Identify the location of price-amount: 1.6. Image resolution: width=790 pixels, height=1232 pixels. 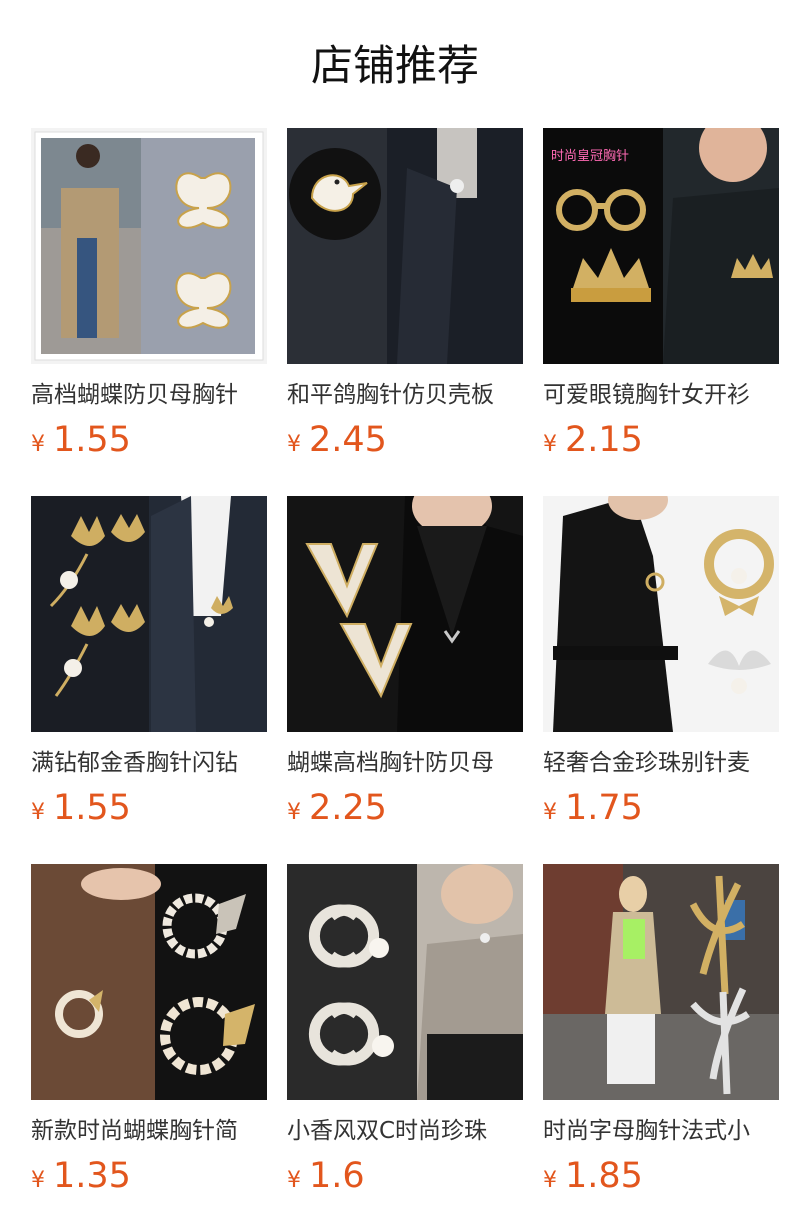
(337, 1176).